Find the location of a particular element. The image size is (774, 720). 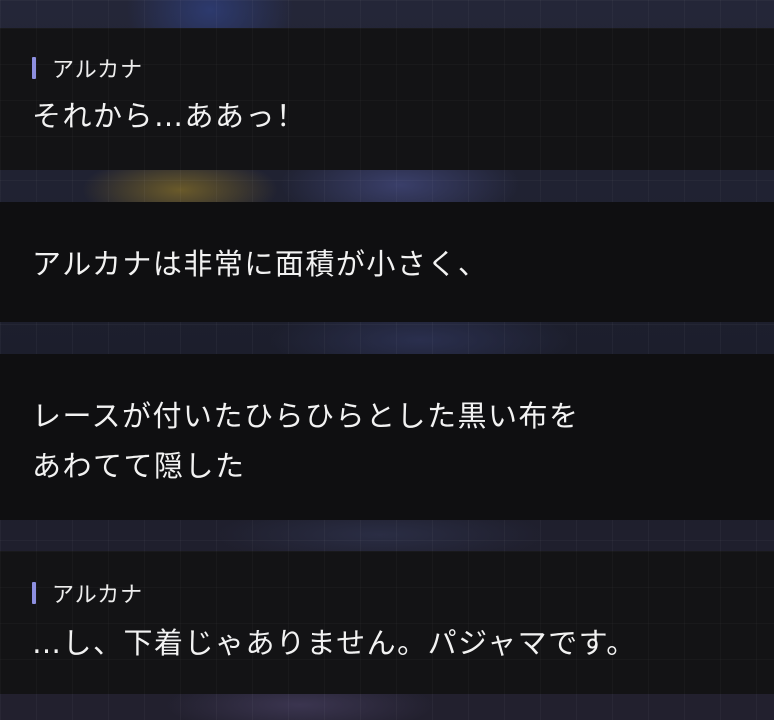

dialogue-text: …し、下着じゃありません。パジャマです。 is located at coordinates (334, 643).